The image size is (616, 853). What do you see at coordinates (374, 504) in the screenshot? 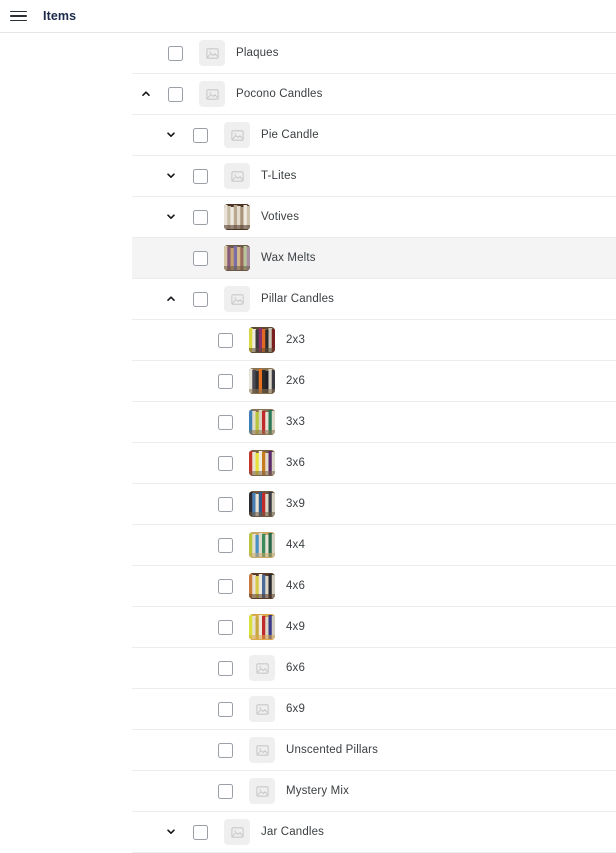
I see `table-row: 3x9` at bounding box center [374, 504].